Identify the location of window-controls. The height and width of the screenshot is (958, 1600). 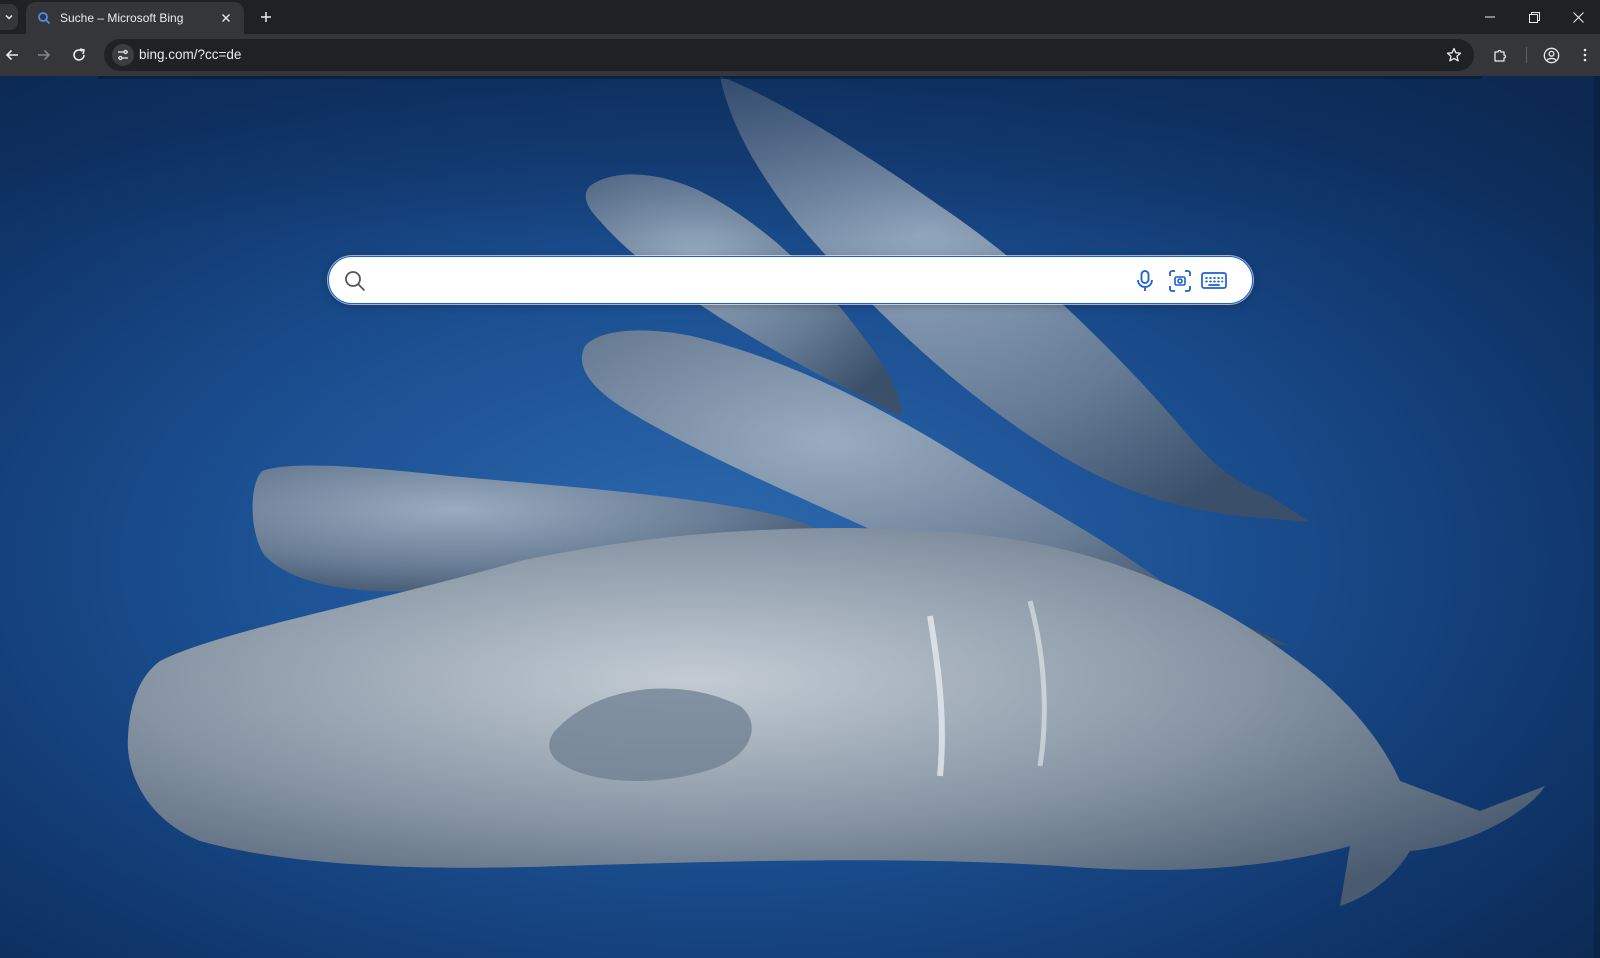
(1534, 17).